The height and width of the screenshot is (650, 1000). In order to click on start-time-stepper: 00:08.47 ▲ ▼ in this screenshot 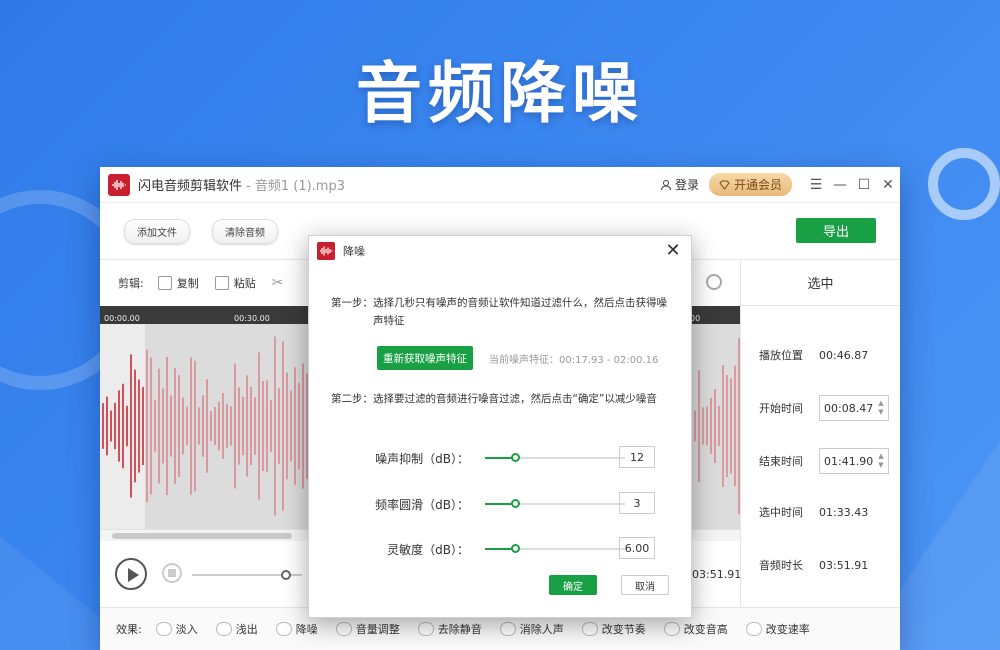, I will do `click(854, 408)`.